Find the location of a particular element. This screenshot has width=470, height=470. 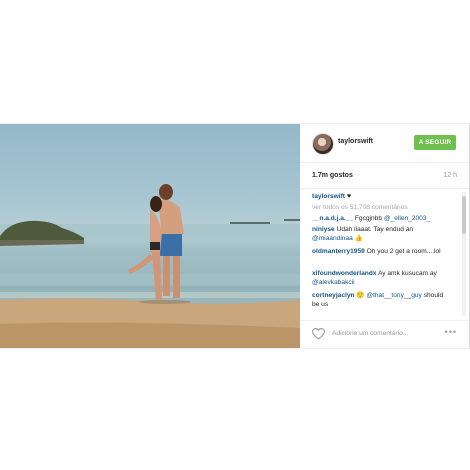

comment-username: cortneyjaclyn is located at coordinates (333, 295).